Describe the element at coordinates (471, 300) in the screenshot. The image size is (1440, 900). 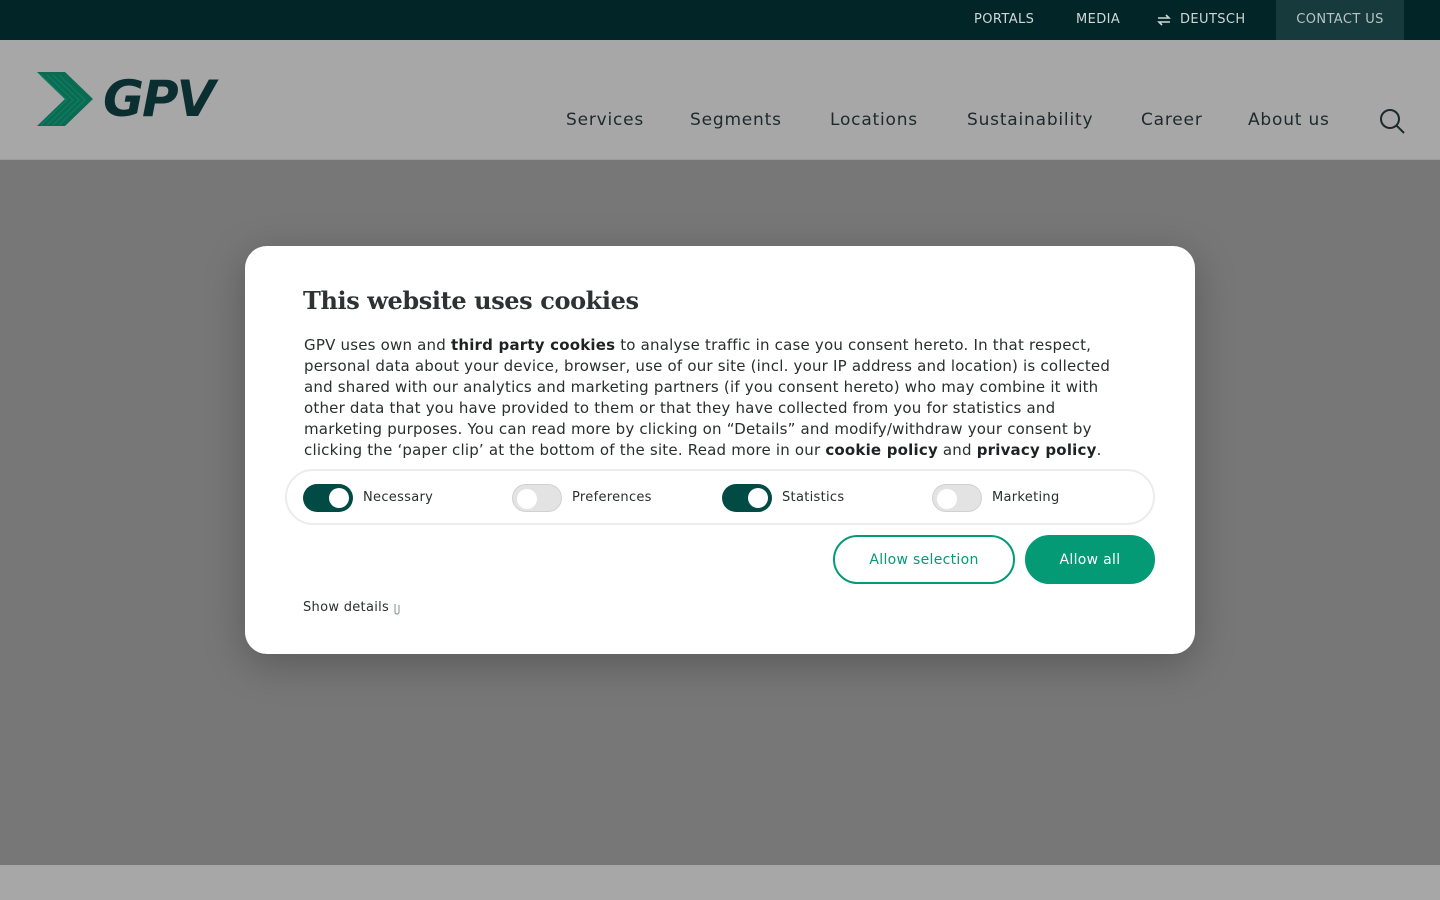
I see `dialog-title: This website uses cookies` at that location.